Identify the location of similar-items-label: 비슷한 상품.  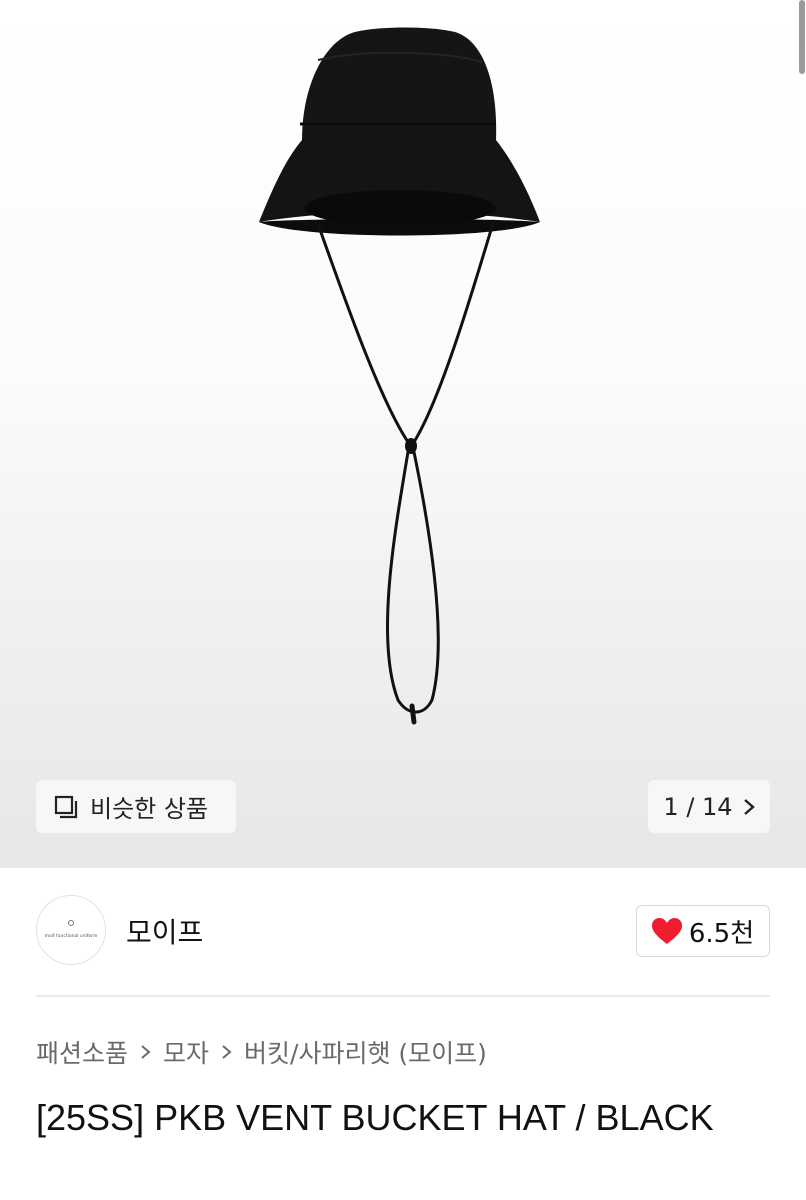
(149, 809).